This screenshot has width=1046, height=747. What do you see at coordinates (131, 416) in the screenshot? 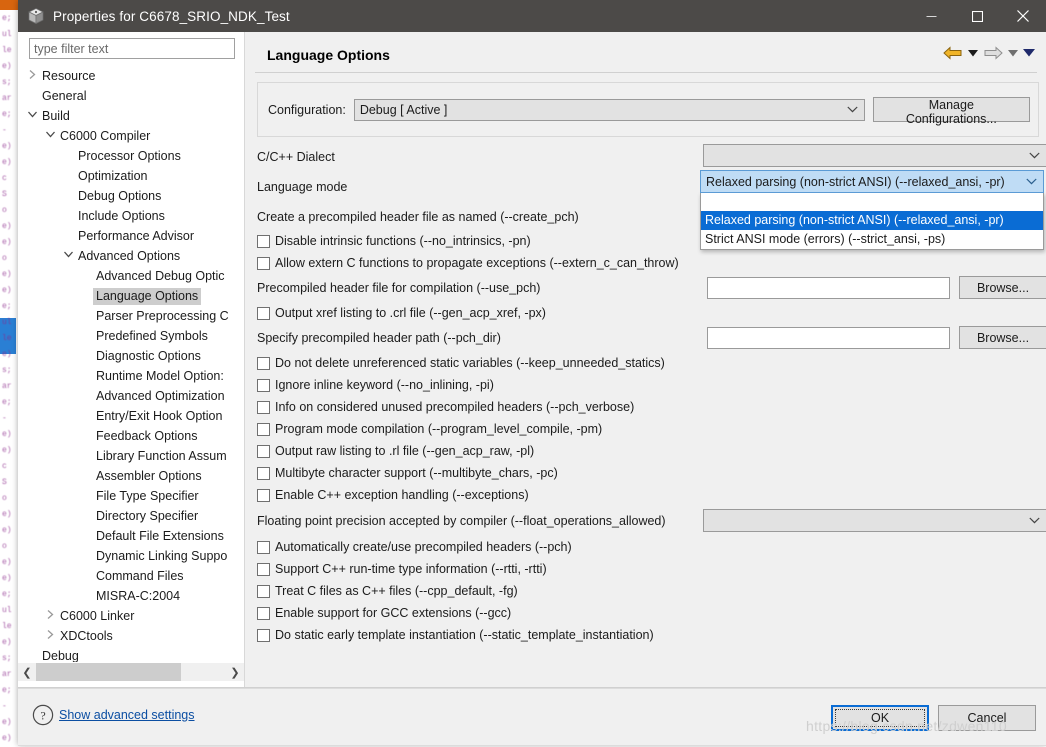
I see `sidebar-item-entry-exit-hook-option: Entry/Exit Hook Option` at bounding box center [131, 416].